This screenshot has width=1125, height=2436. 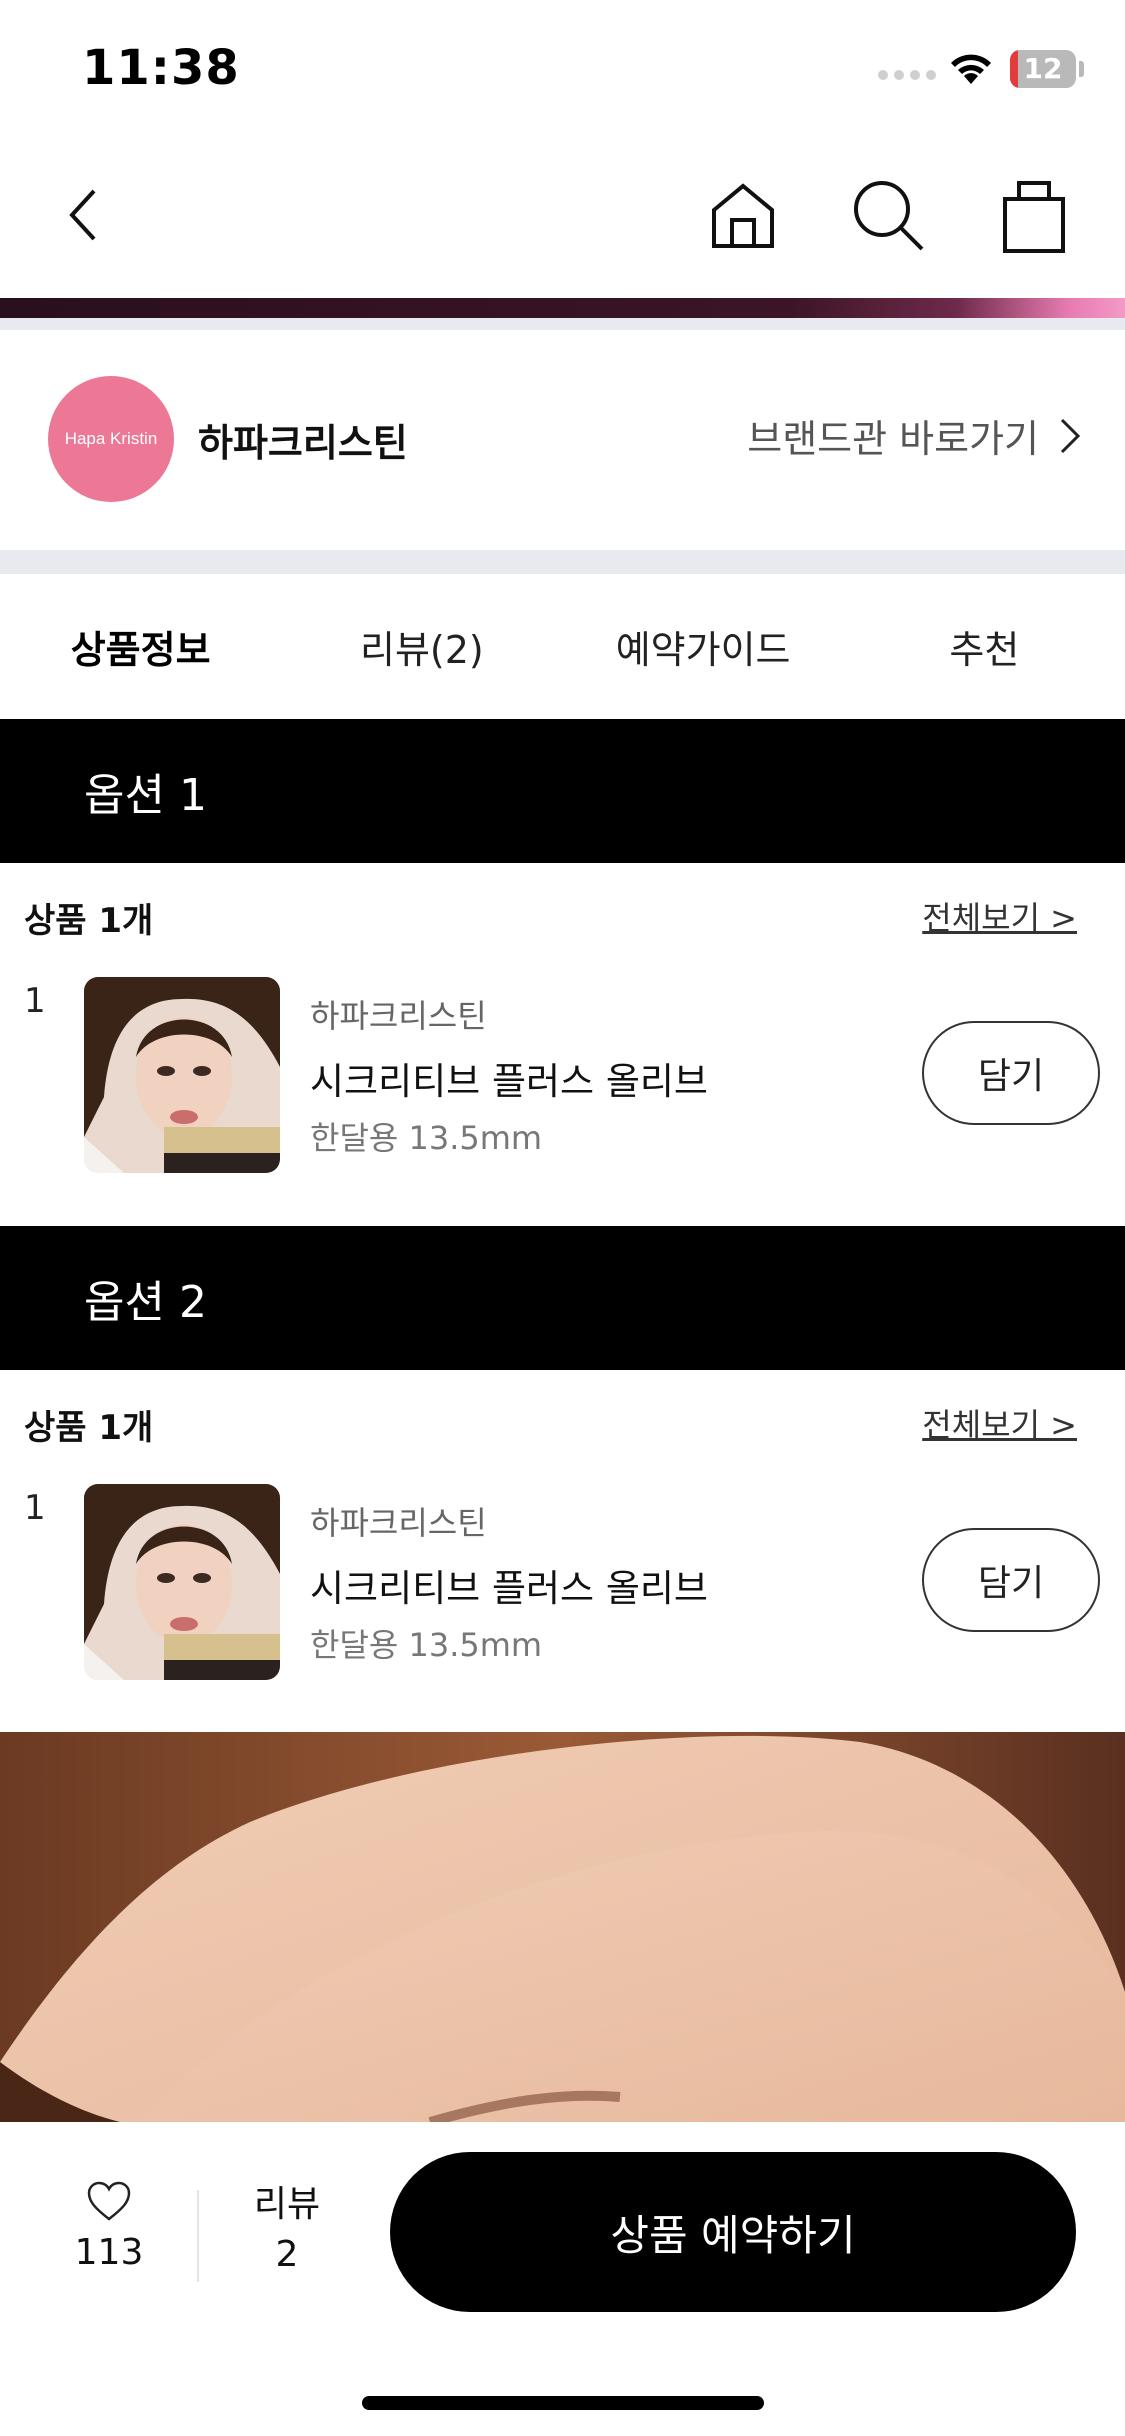 I want to click on home-icon, so click(x=743, y=215).